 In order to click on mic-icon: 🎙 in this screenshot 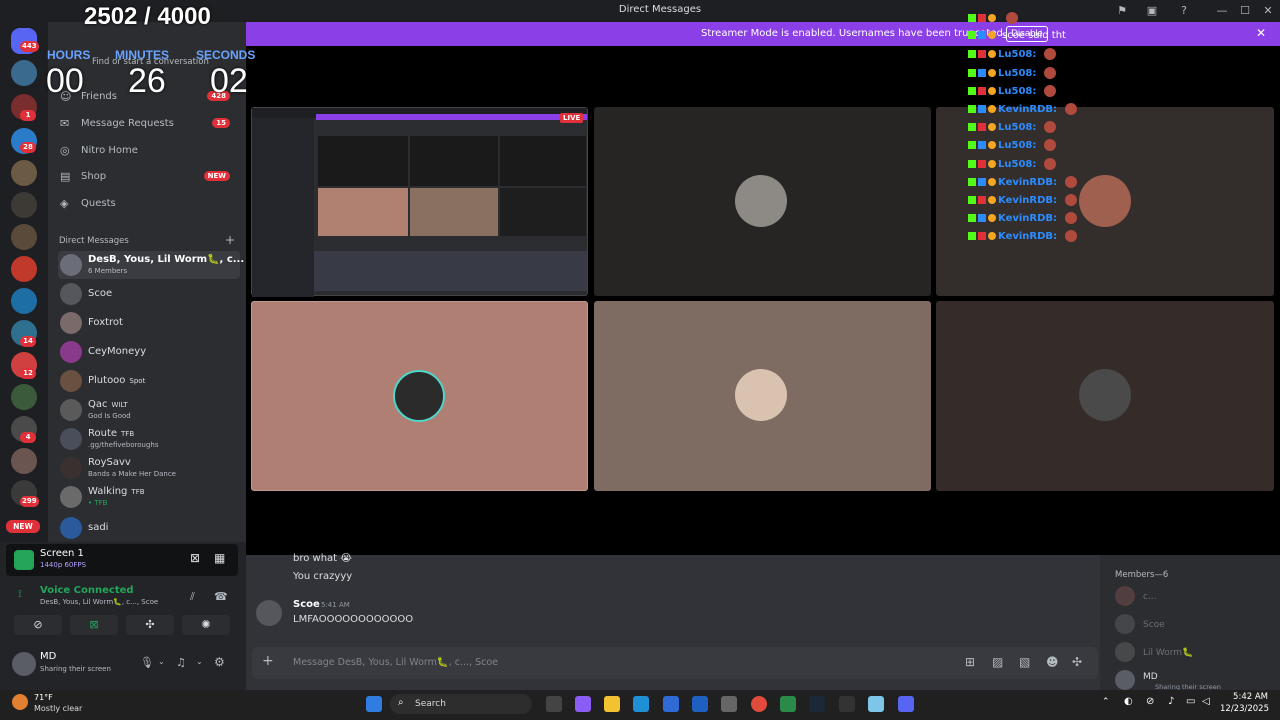, I will do `click(147, 662)`.